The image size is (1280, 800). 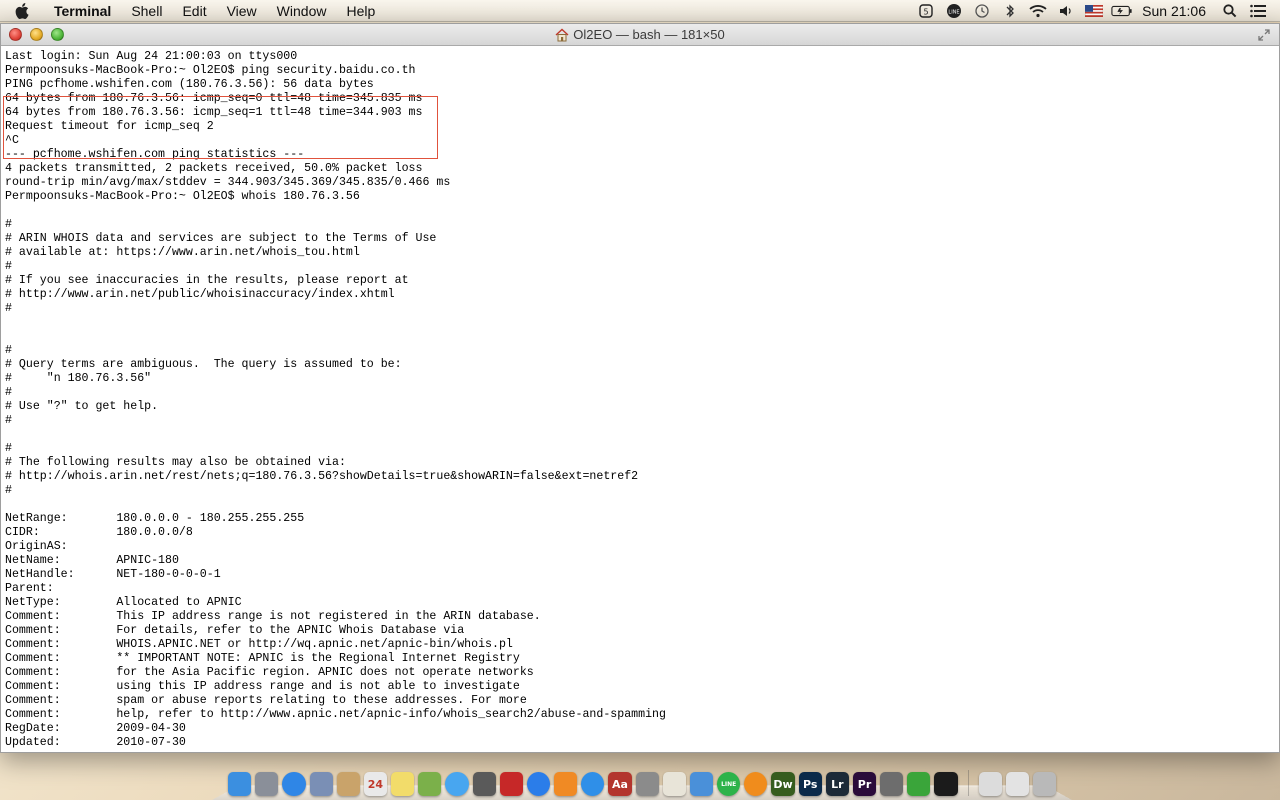 I want to click on menu-view: View, so click(x=242, y=11).